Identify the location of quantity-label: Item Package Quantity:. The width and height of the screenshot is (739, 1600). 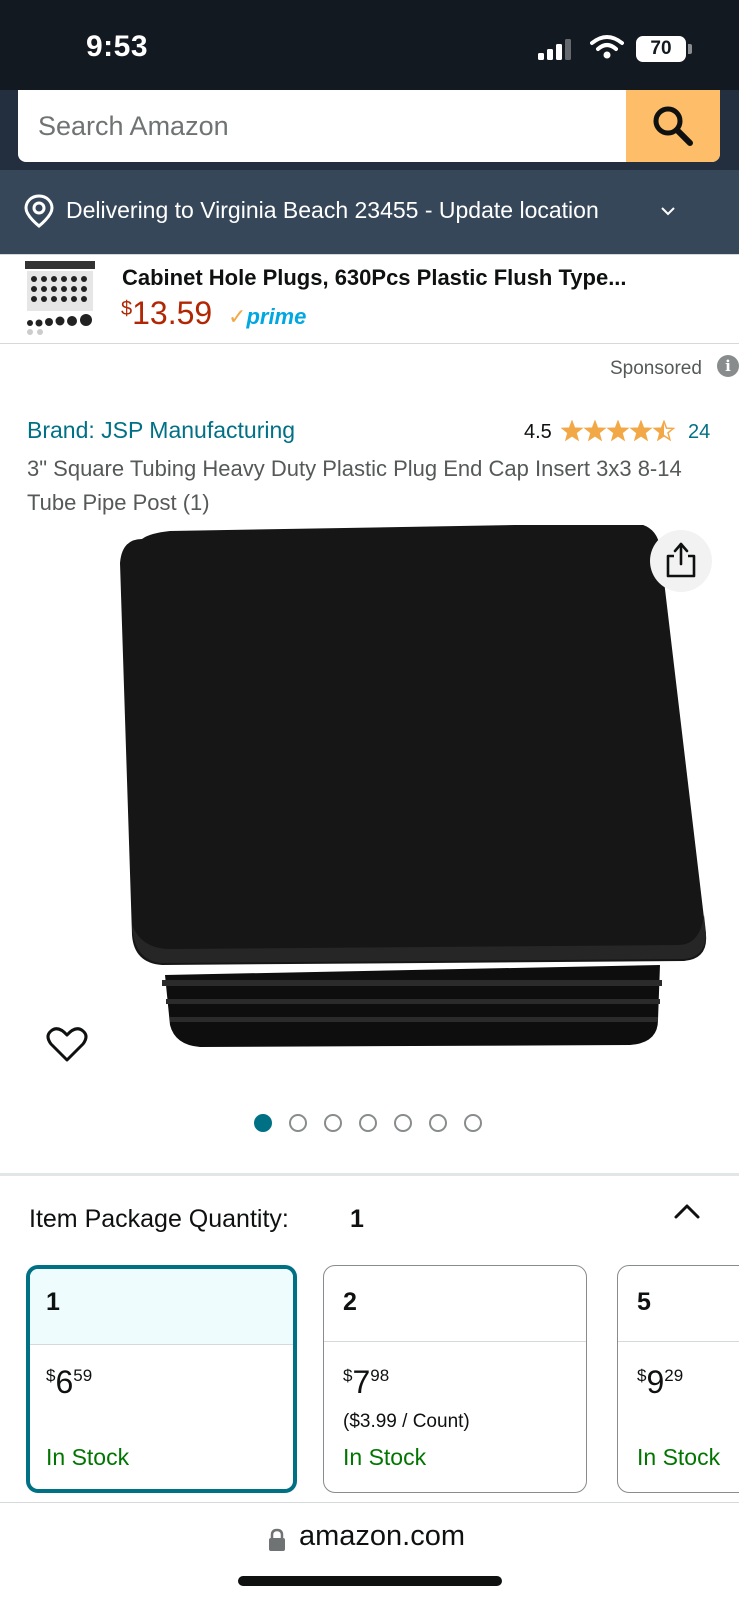
(159, 1219).